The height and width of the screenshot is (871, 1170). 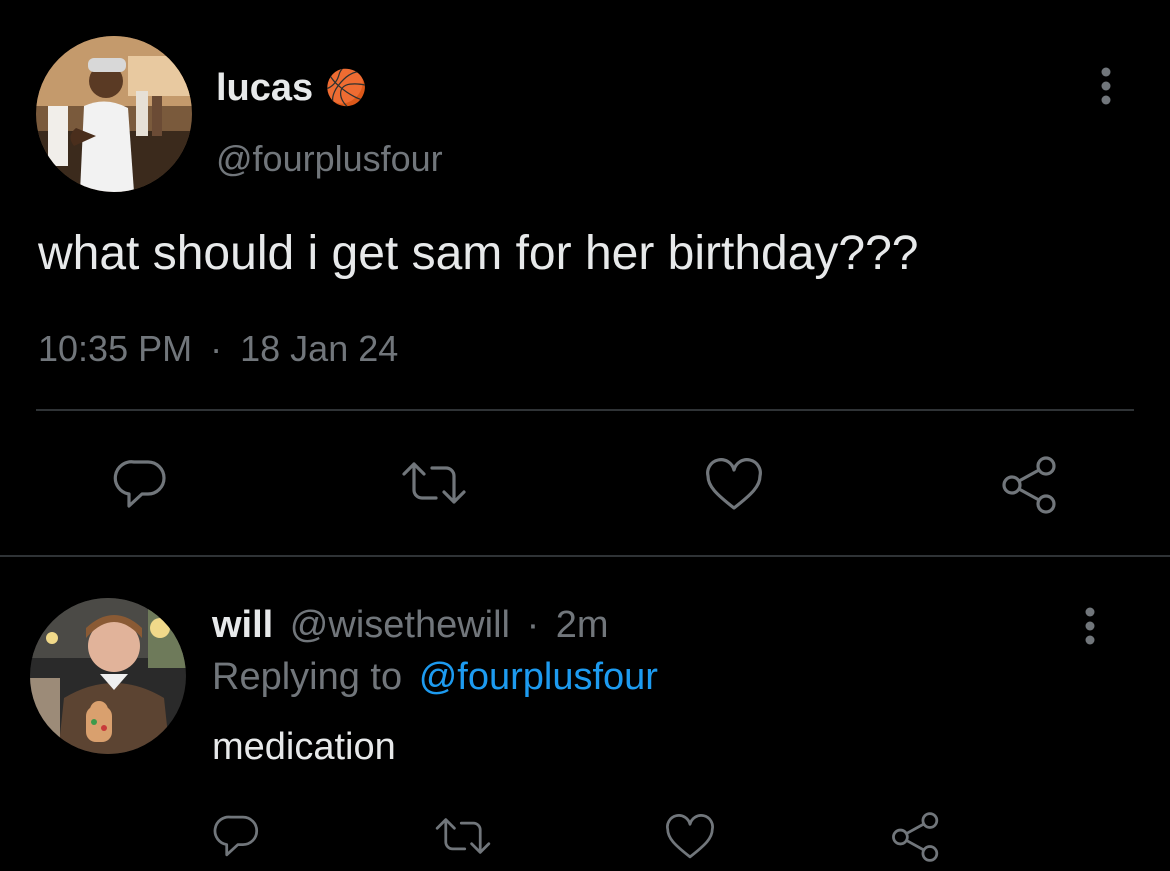 I want to click on reply-author-avatar, so click(x=108, y=676).